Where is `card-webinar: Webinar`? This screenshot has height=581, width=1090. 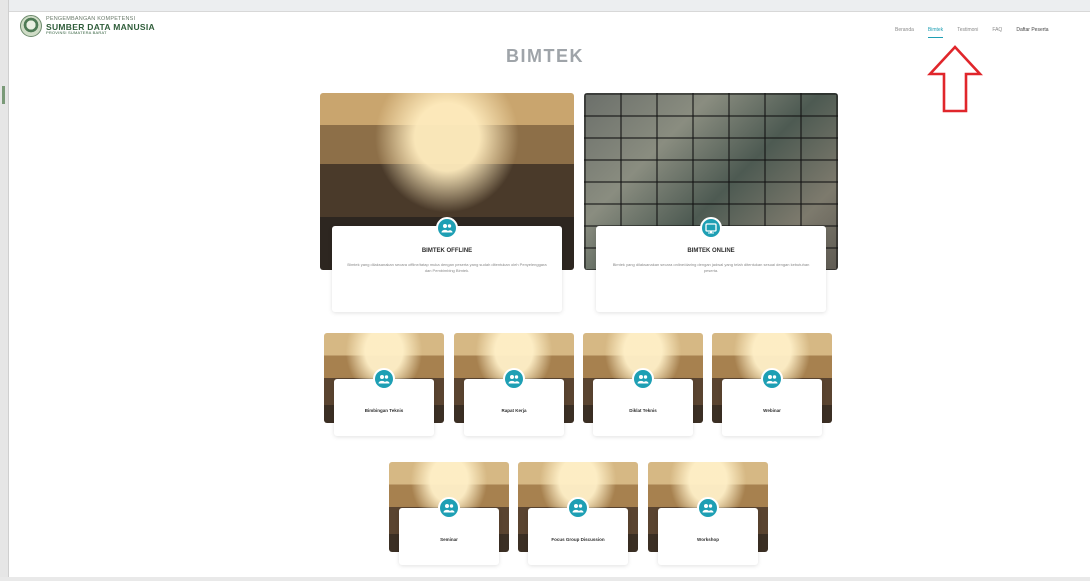 card-webinar: Webinar is located at coordinates (772, 386).